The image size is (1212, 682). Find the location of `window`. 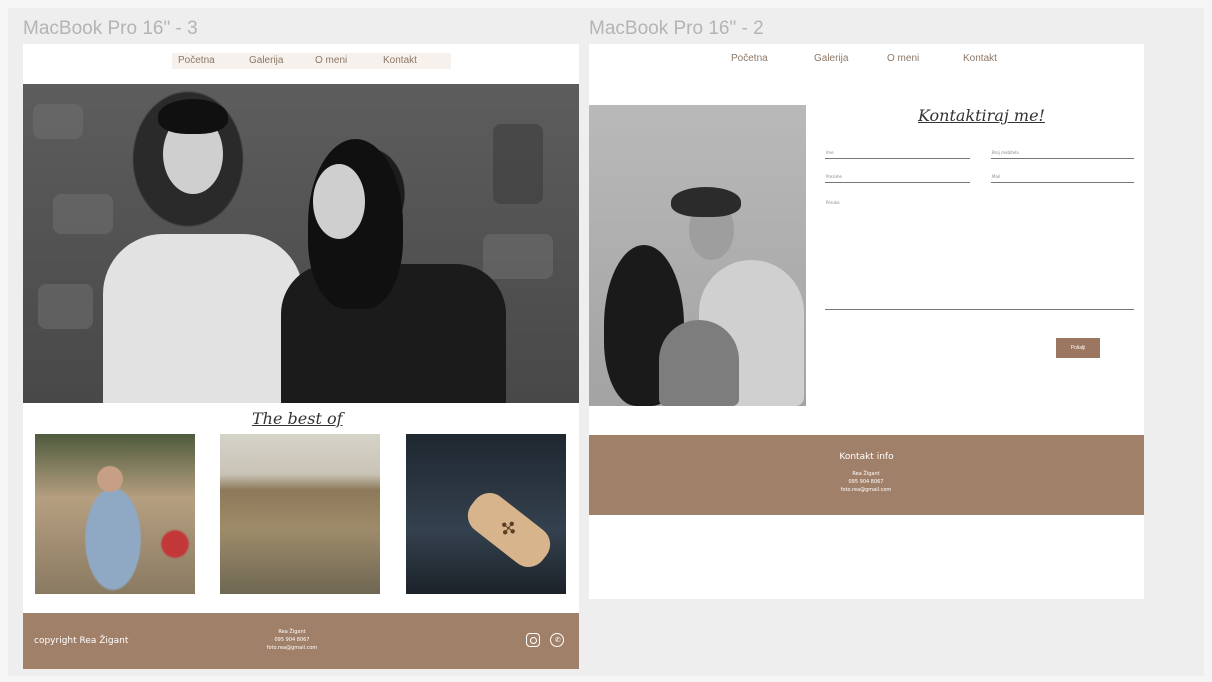

window is located at coordinates (518, 164).